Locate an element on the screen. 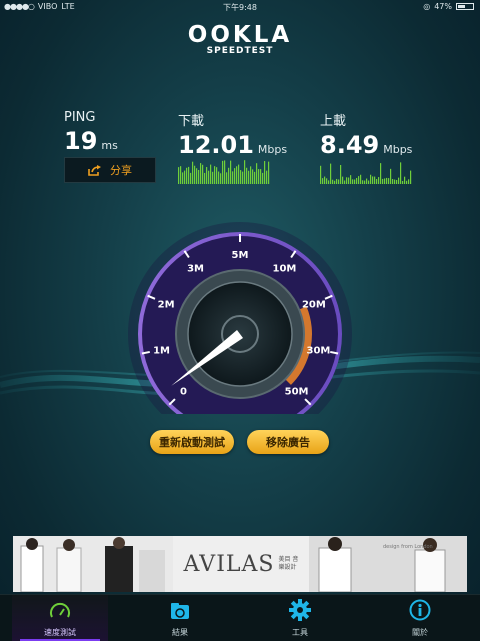 This screenshot has width=480, height=641. logo-main: OOKLA is located at coordinates (240, 35).